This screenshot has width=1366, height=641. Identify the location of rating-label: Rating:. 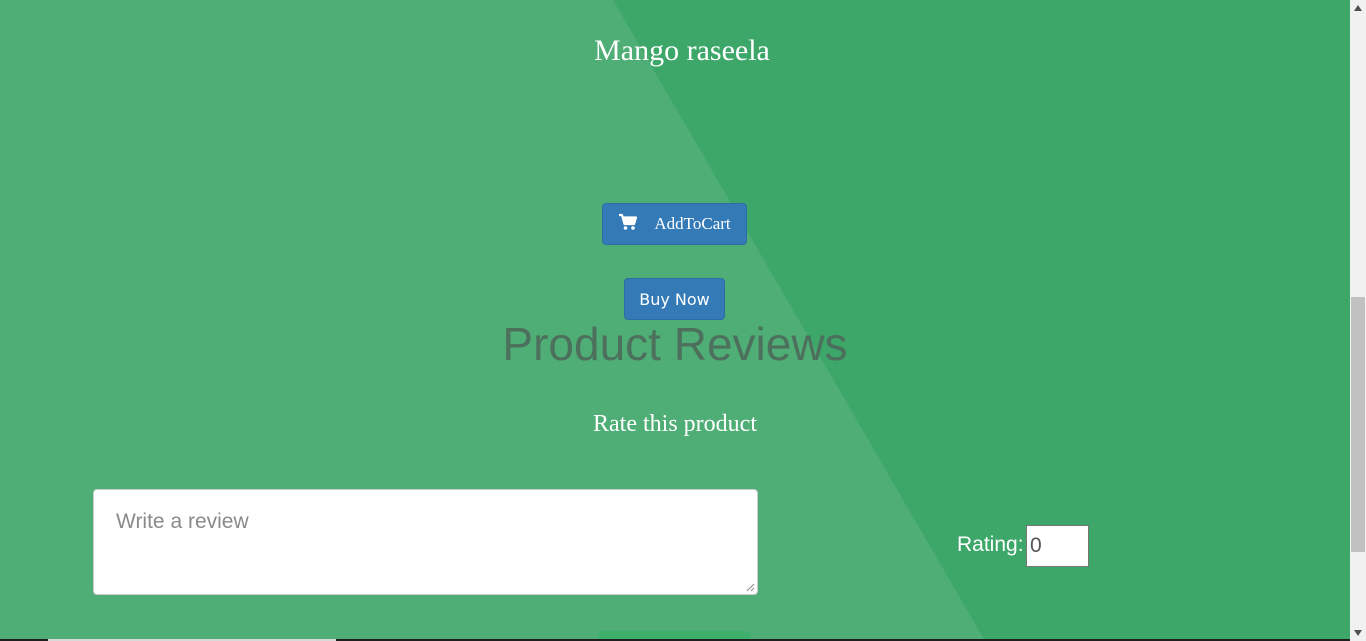
(990, 544).